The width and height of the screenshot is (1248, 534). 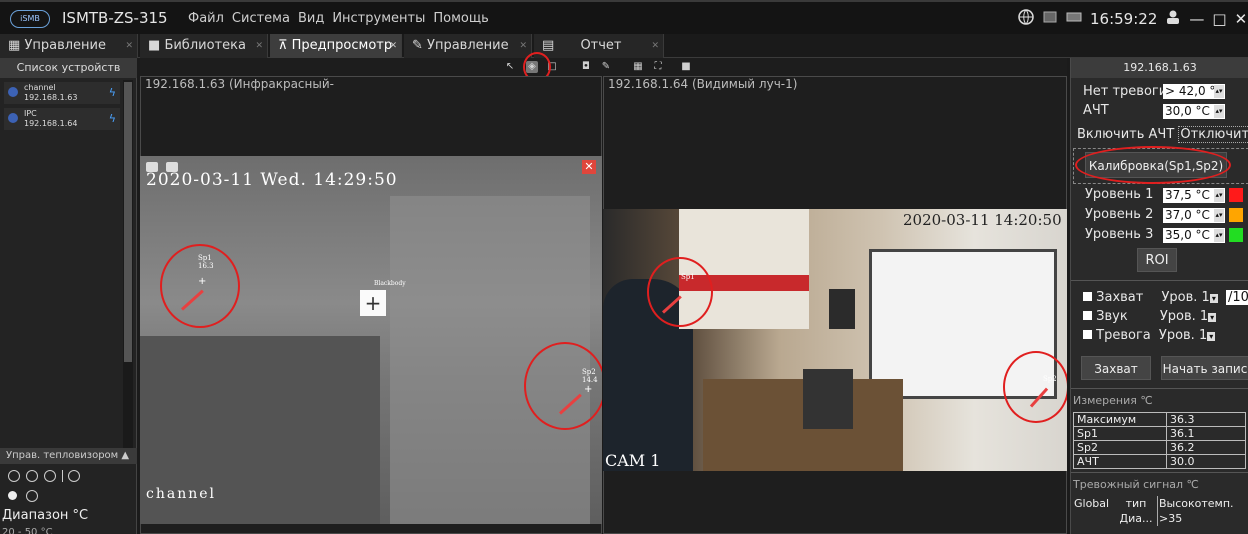 I want to click on ram-icon, so click(x=1074, y=19).